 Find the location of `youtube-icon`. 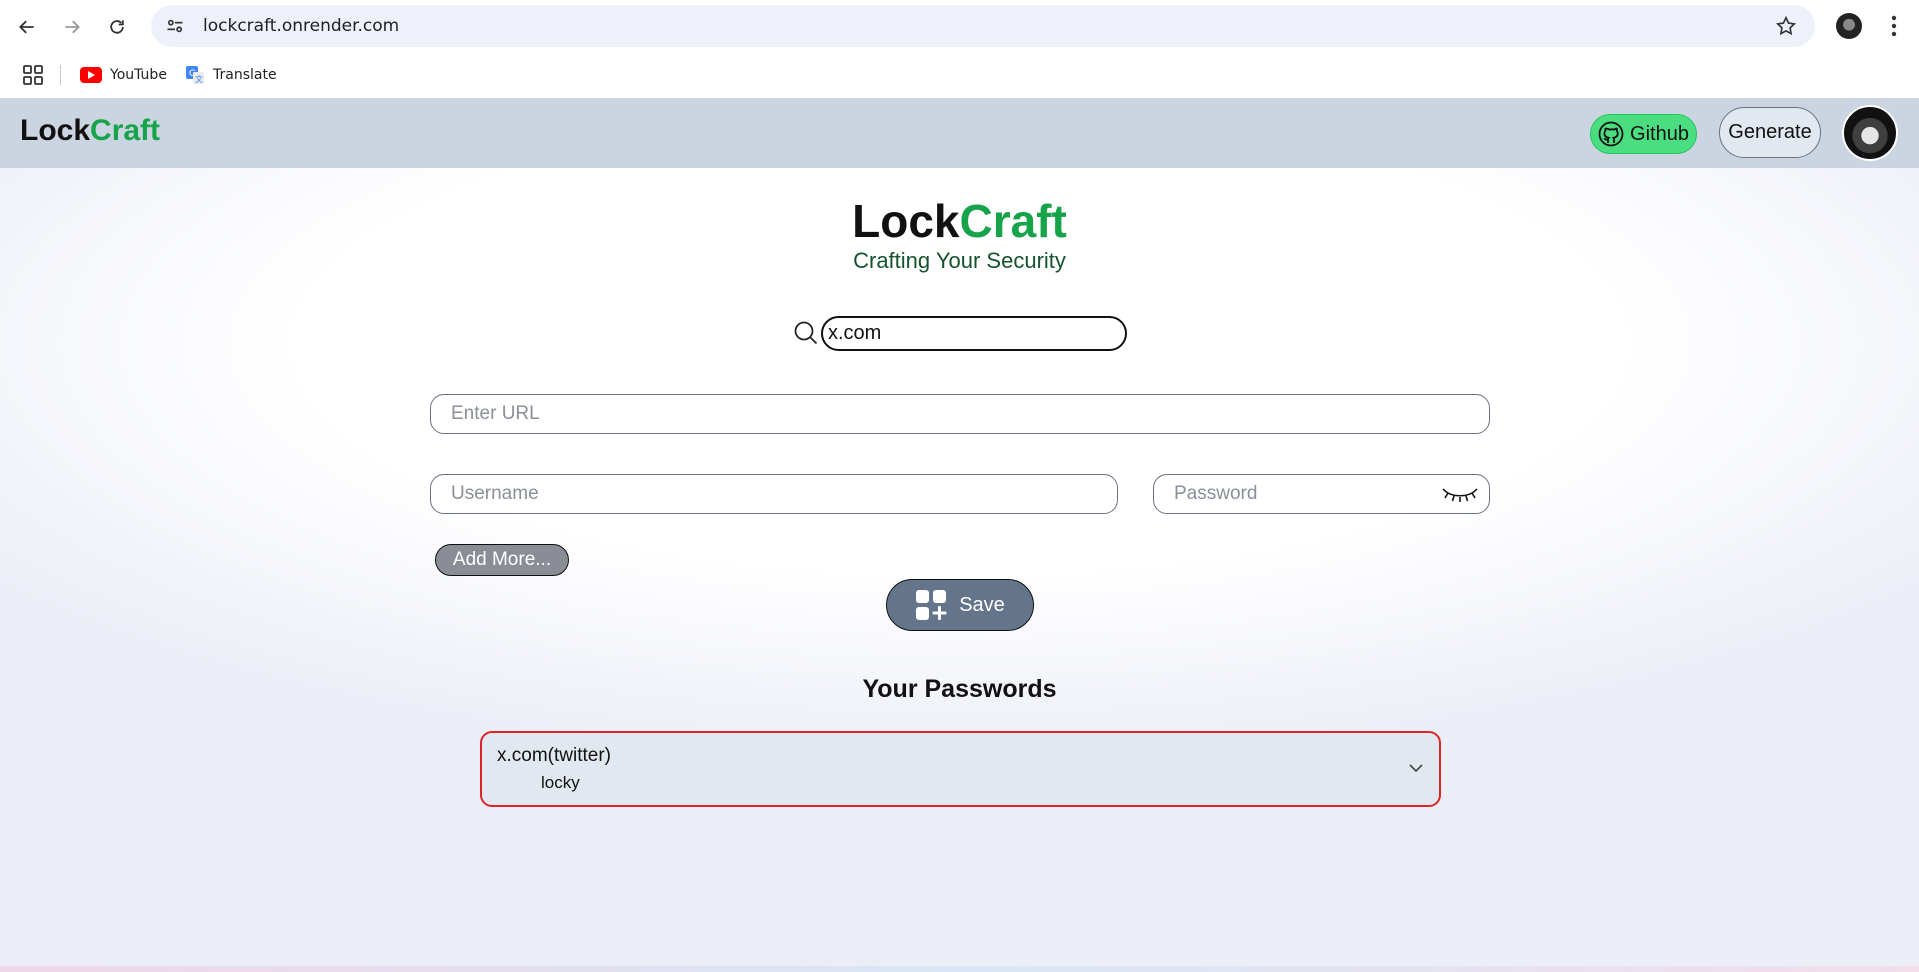

youtube-icon is located at coordinates (91, 75).